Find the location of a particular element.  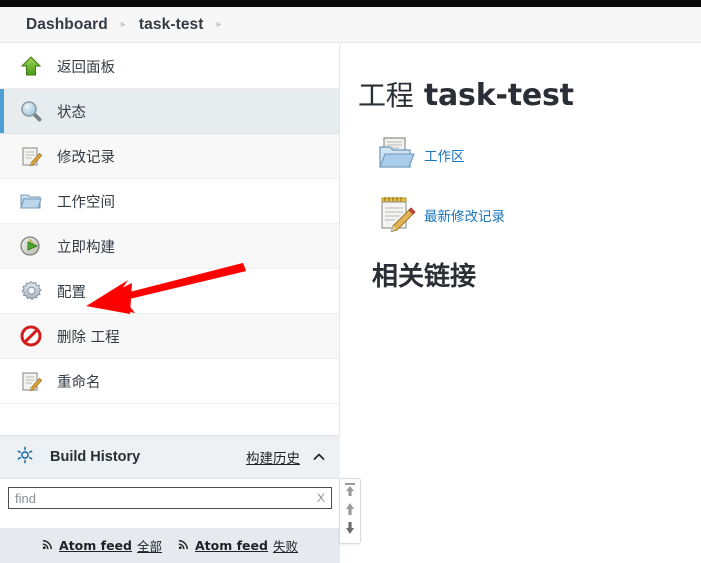

search-input is located at coordinates (170, 498).